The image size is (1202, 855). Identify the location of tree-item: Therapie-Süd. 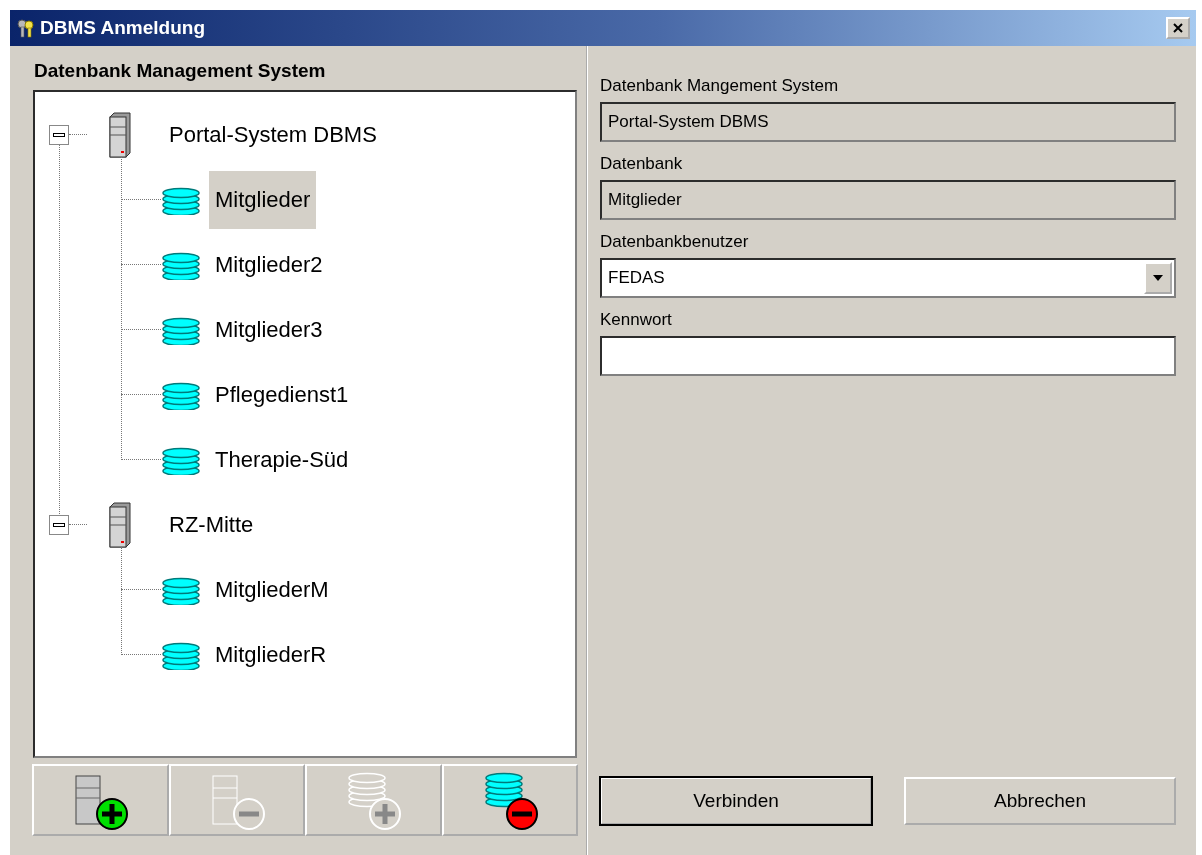
(282, 459).